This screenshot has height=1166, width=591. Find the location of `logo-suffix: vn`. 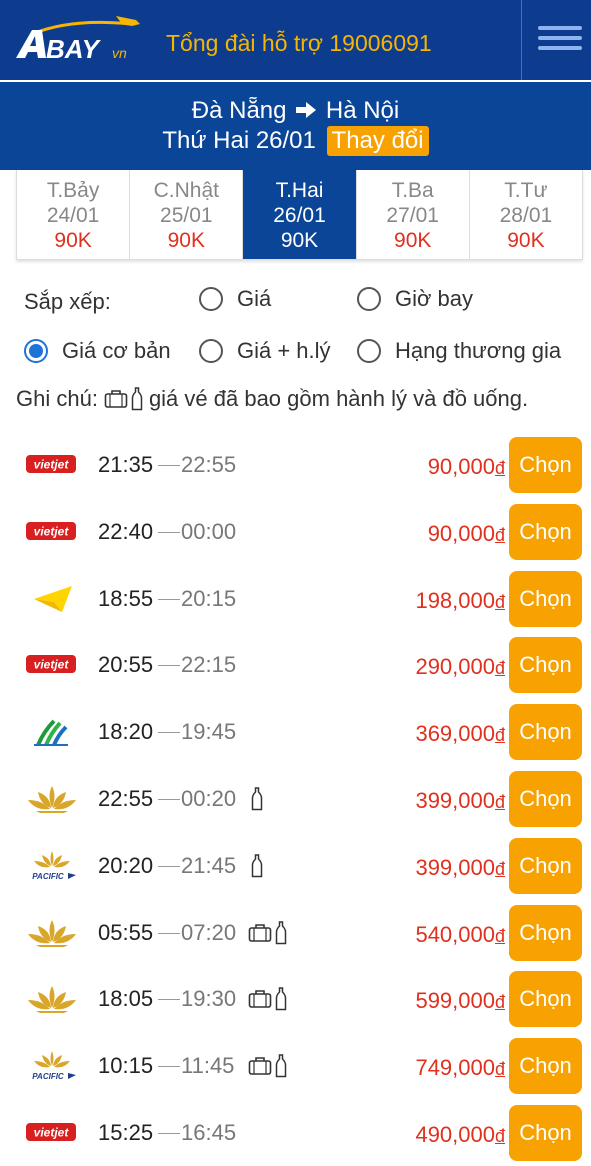

logo-suffix: vn is located at coordinates (119, 53).